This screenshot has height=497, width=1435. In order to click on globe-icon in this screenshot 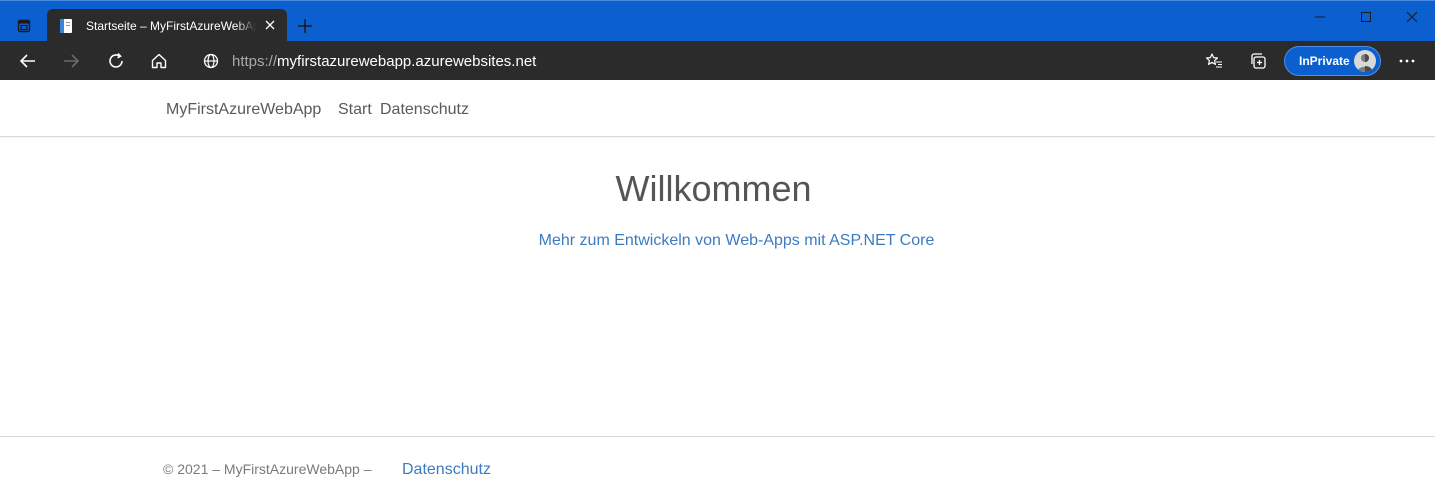, I will do `click(211, 61)`.